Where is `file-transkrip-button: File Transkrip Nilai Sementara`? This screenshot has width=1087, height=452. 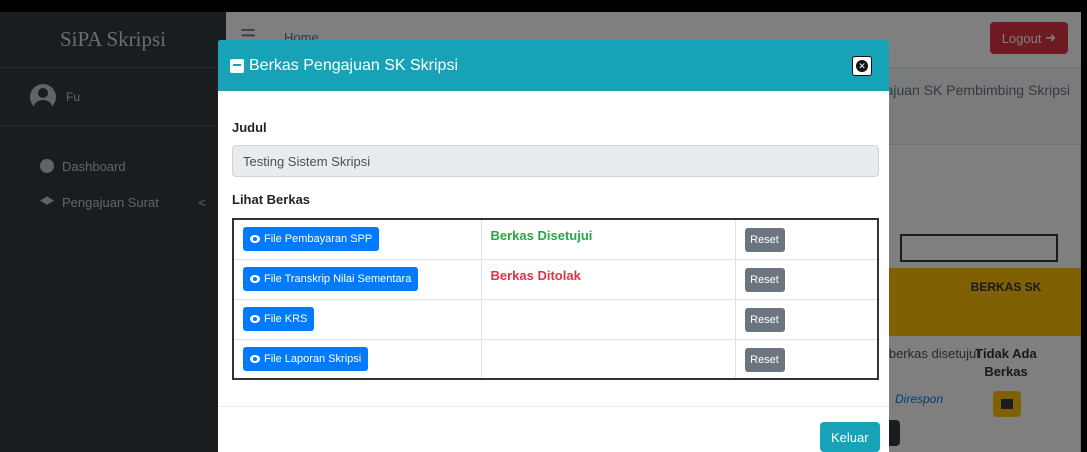 file-transkrip-button: File Transkrip Nilai Sementara is located at coordinates (331, 278).